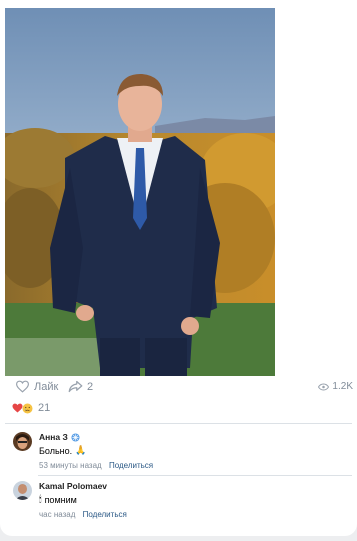  Describe the element at coordinates (60, 499) in the screenshot. I see `comment-text: помним` at that location.